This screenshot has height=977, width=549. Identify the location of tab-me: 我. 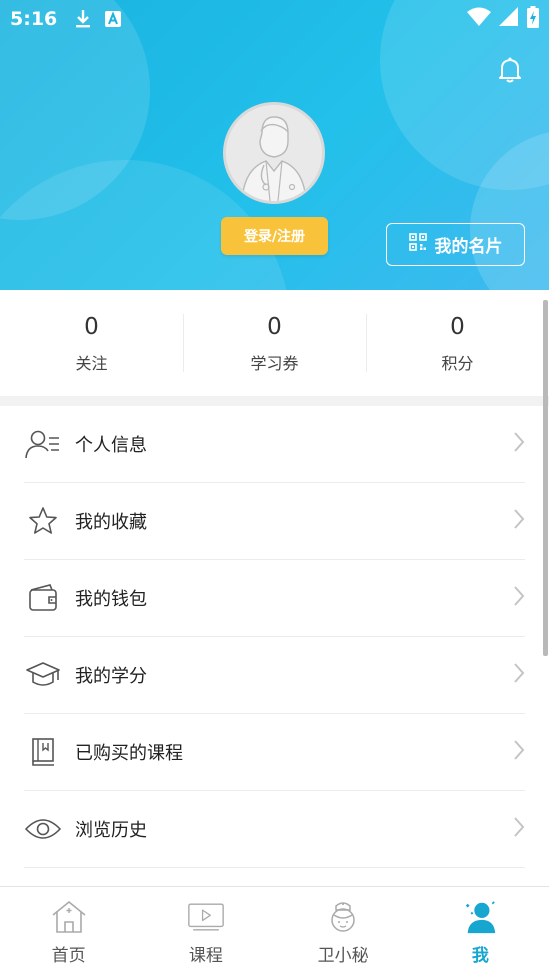
(480, 932).